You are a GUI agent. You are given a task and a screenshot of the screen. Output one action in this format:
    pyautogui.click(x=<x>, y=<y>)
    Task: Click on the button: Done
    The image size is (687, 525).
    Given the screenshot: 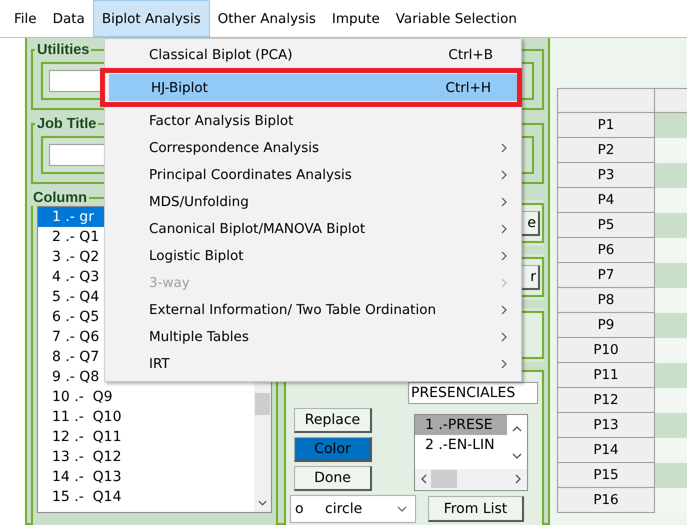 What is the action you would take?
    pyautogui.click(x=333, y=478)
    